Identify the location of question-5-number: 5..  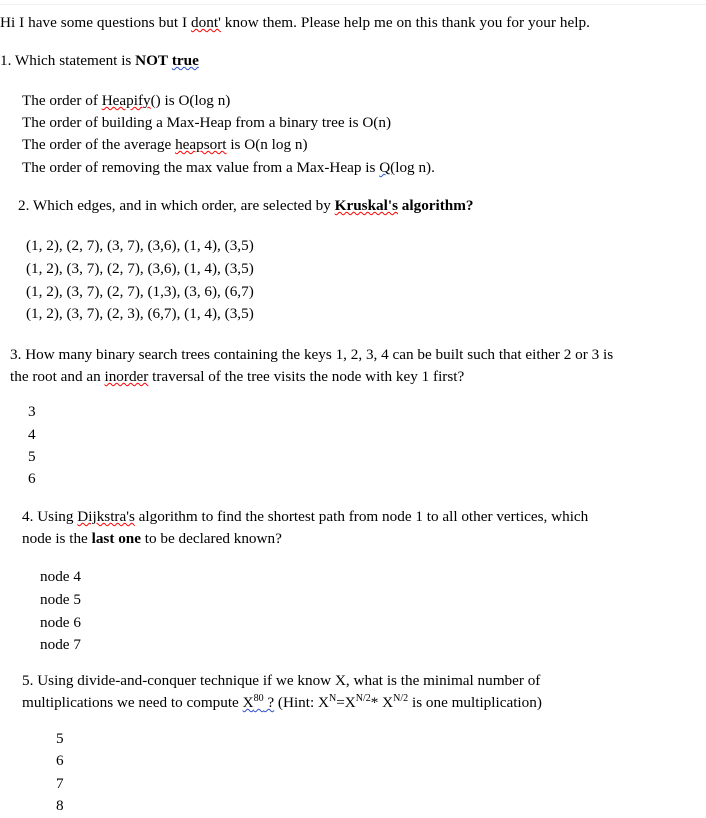
(28, 680).